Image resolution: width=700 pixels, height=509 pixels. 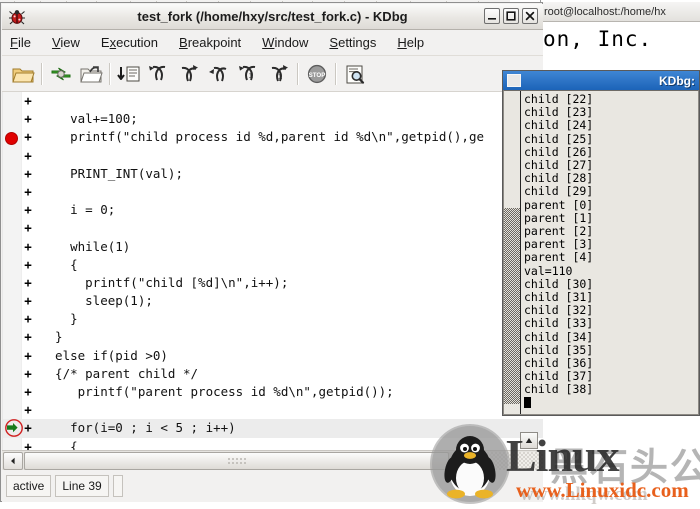 I want to click on source-line: + i = 0;, so click(x=273, y=210).